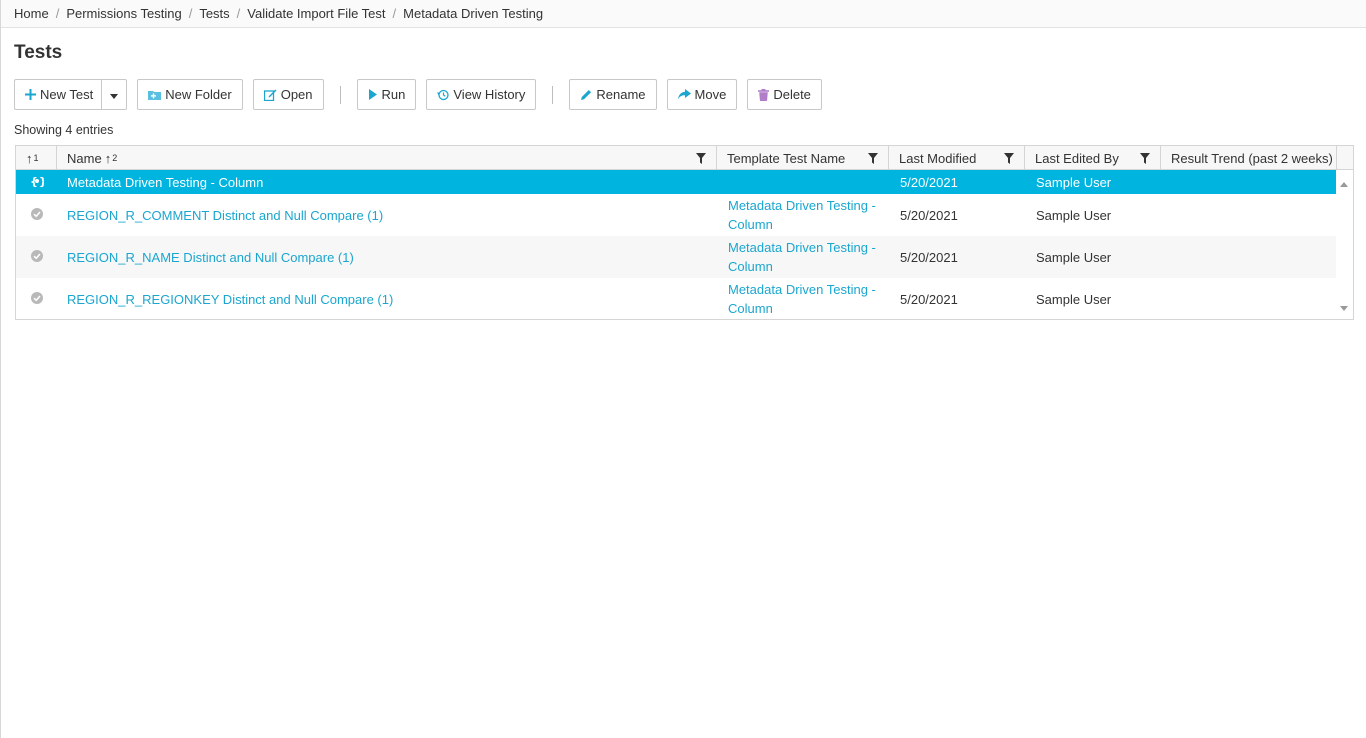 Image resolution: width=1366 pixels, height=738 pixels. What do you see at coordinates (155, 95) in the screenshot?
I see `folder-plus-icon` at bounding box center [155, 95].